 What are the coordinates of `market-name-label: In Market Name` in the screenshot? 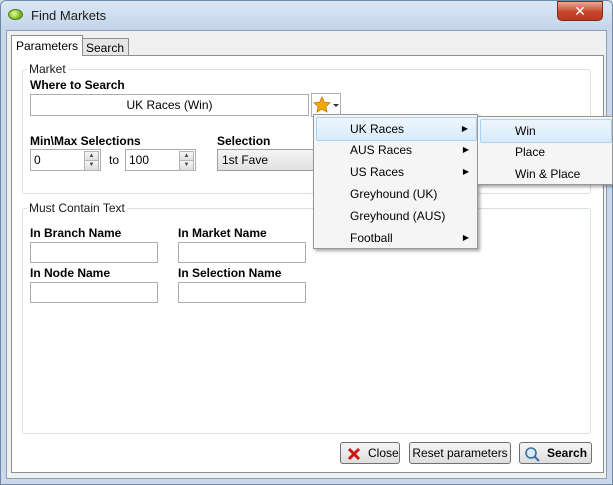 It's located at (222, 233).